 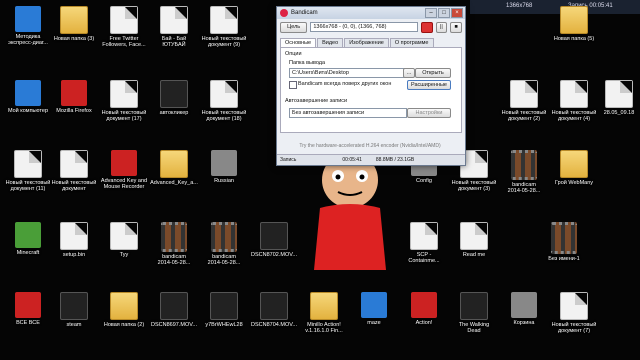 I want to click on desktop-icon: автокликер, so click(x=174, y=102).